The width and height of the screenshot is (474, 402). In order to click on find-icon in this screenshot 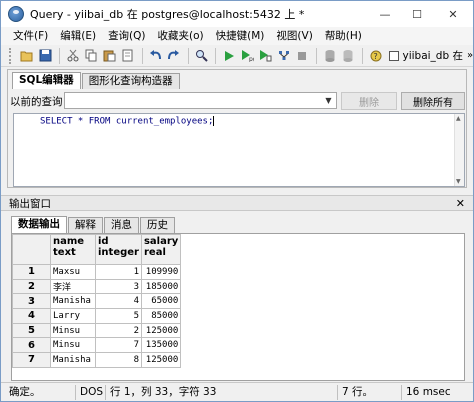, I will do `click(201, 56)`.